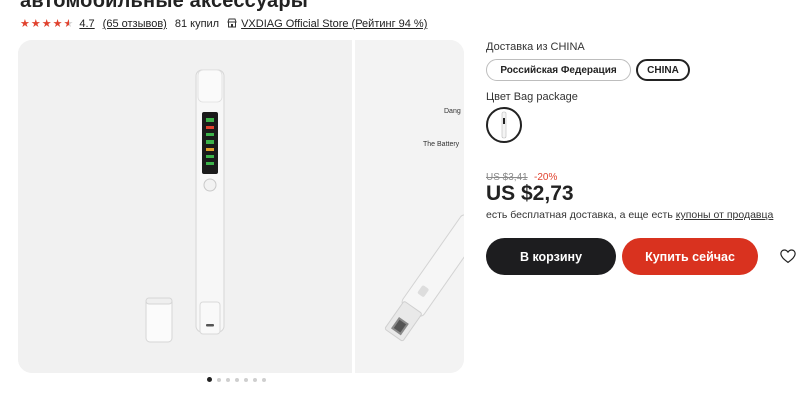  I want to click on gallery-pagination, so click(236, 379).